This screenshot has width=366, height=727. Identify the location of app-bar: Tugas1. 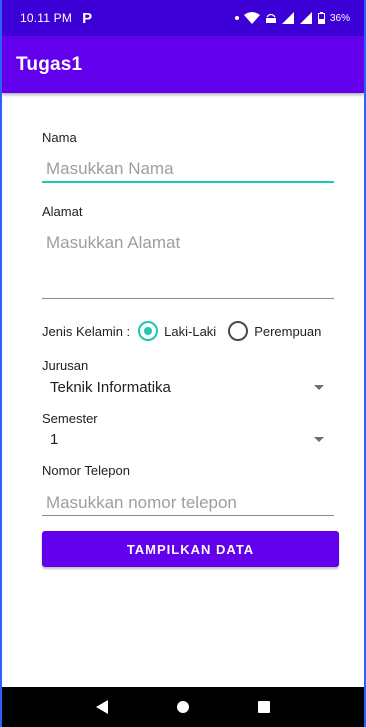
(183, 64).